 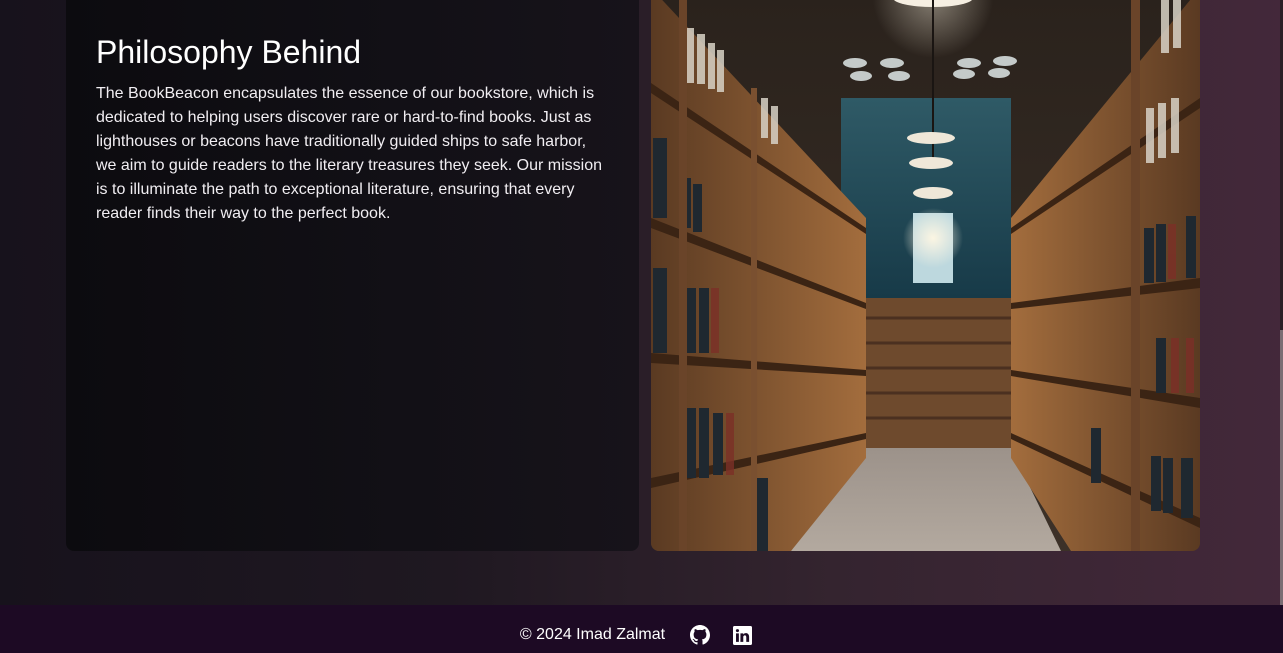 I want to click on github-link, so click(x=700, y=635).